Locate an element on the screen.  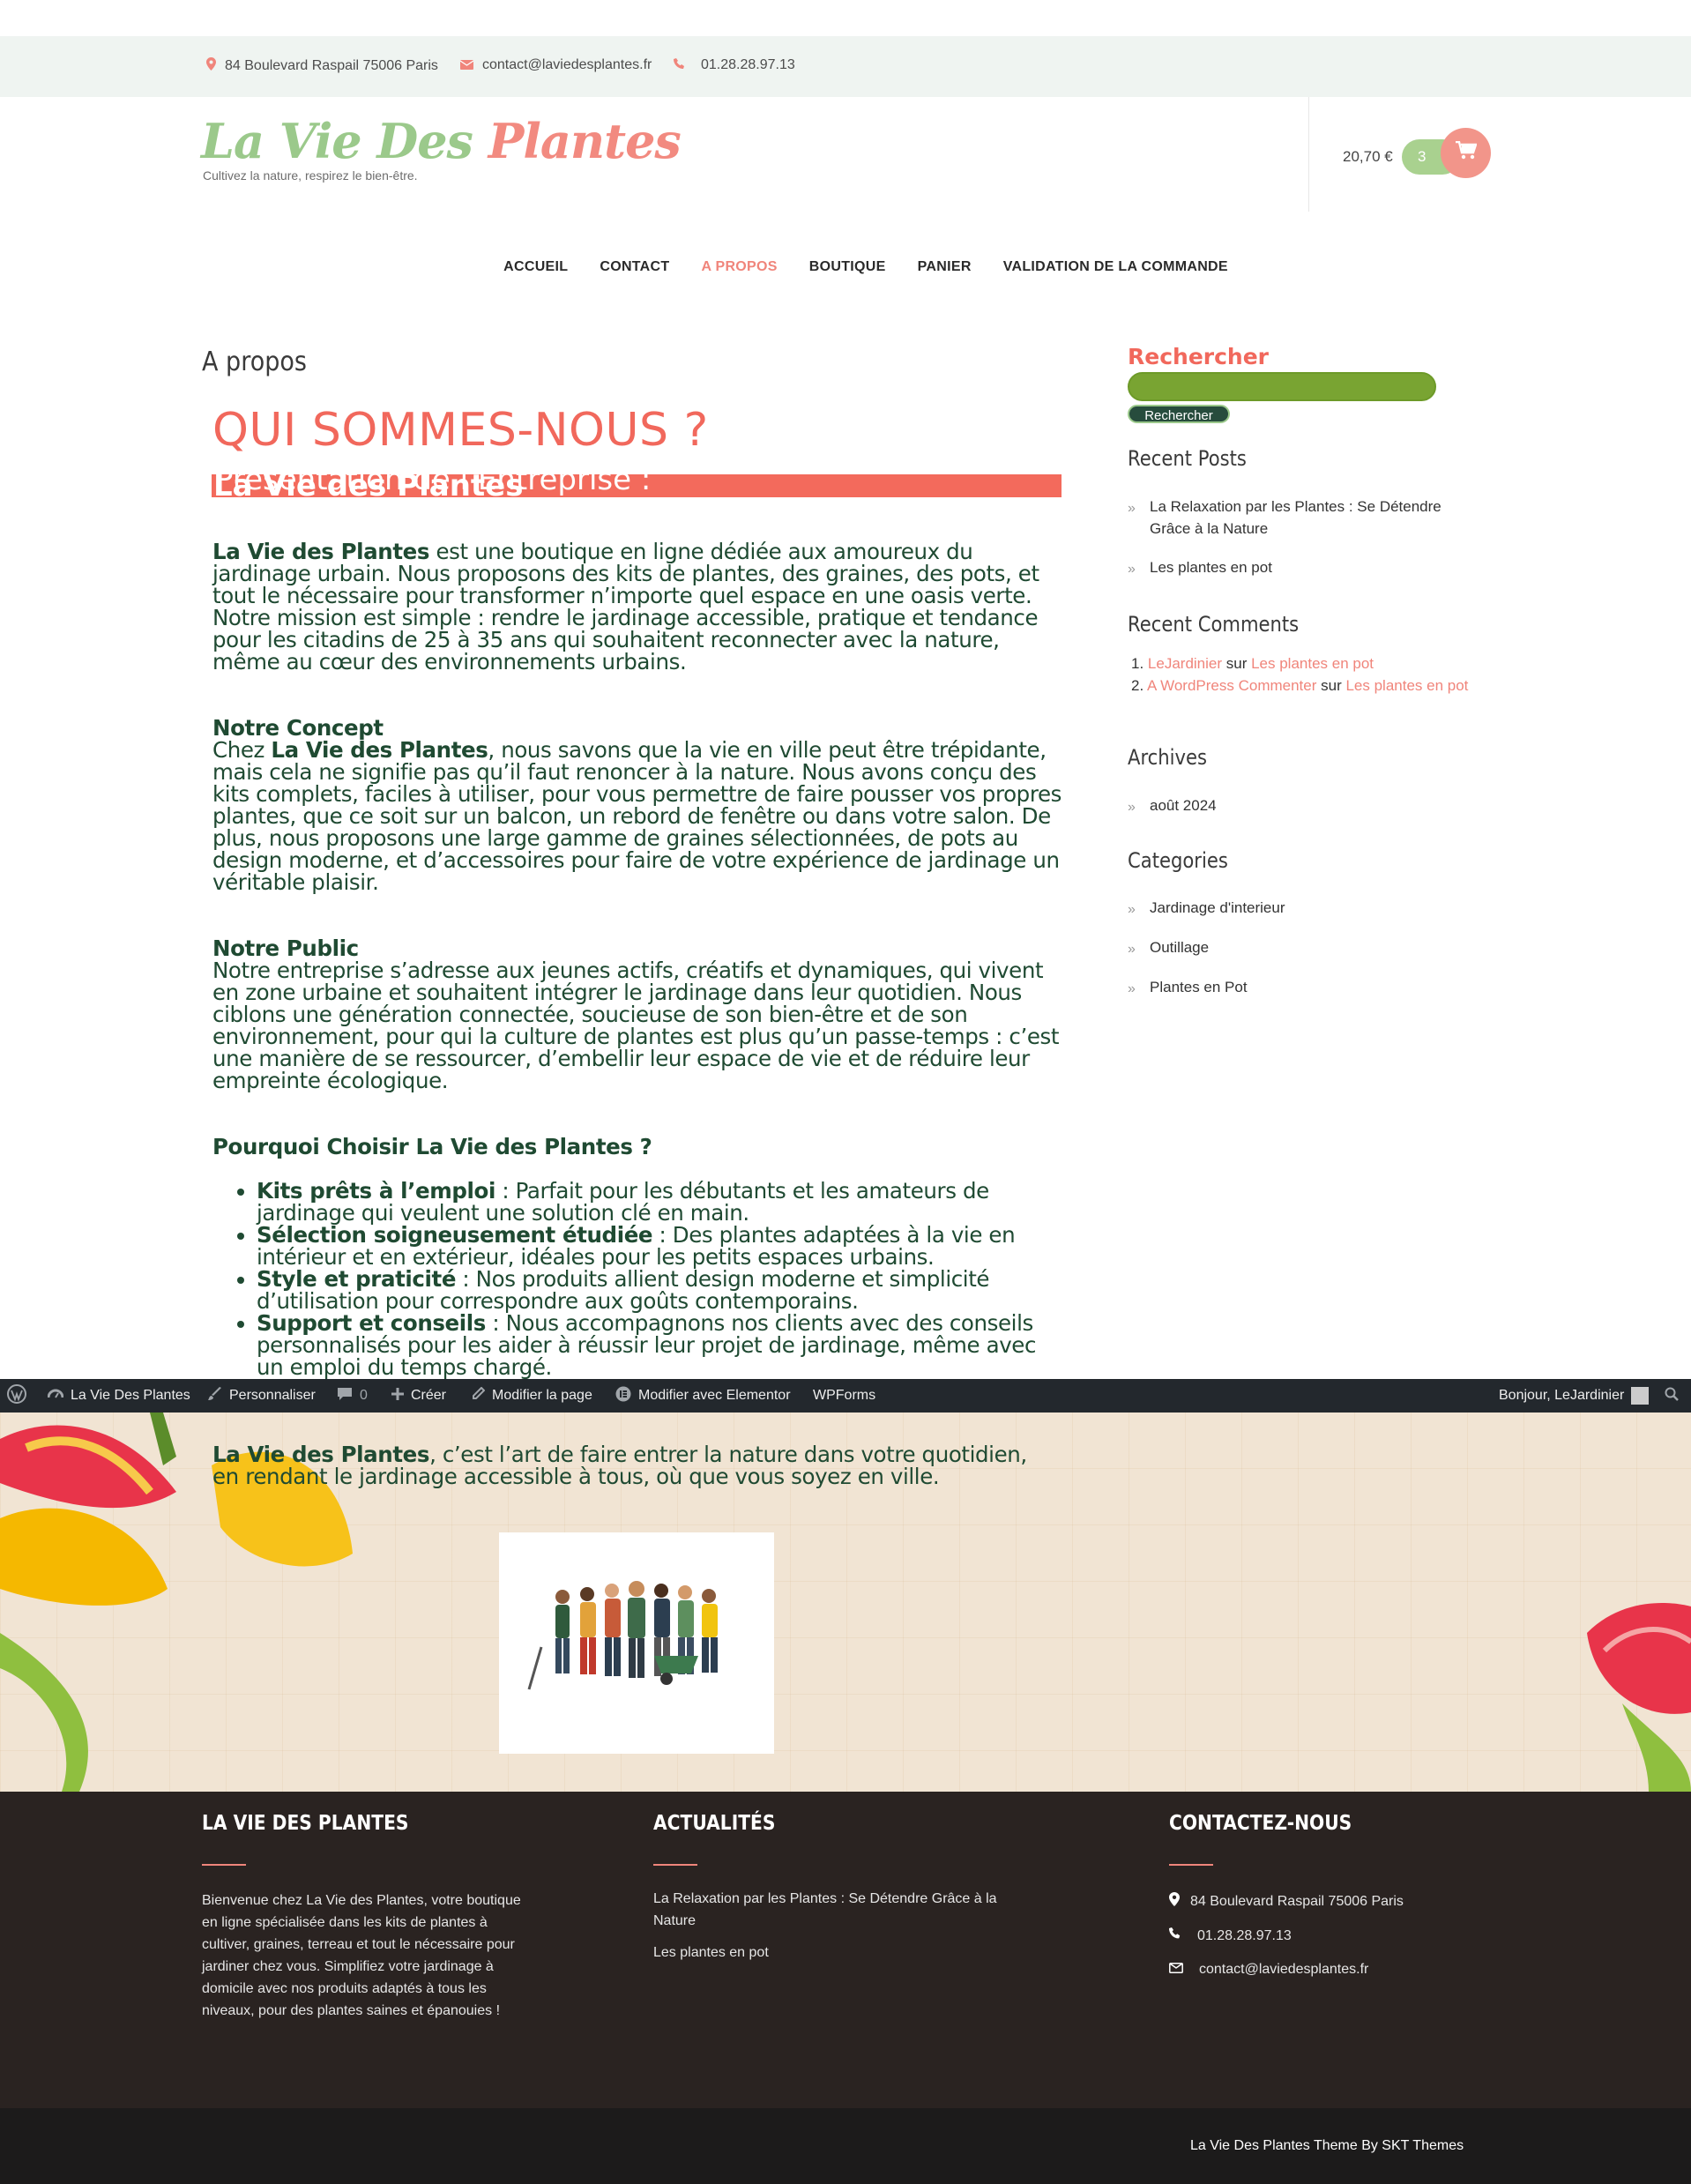
search-button: Rechercher is located at coordinates (1179, 414).